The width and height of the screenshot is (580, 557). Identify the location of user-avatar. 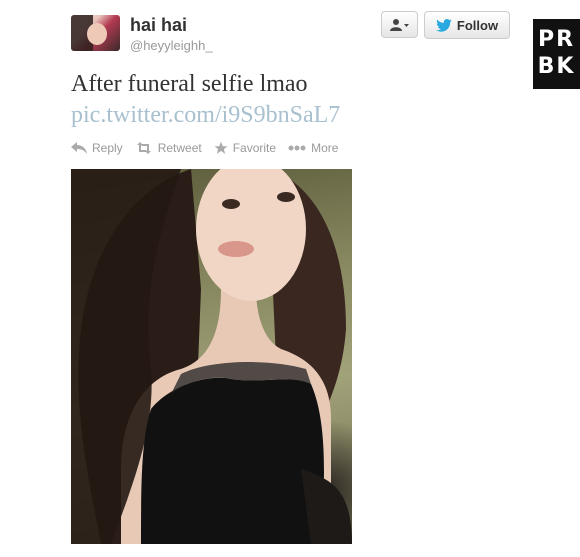
(95, 33).